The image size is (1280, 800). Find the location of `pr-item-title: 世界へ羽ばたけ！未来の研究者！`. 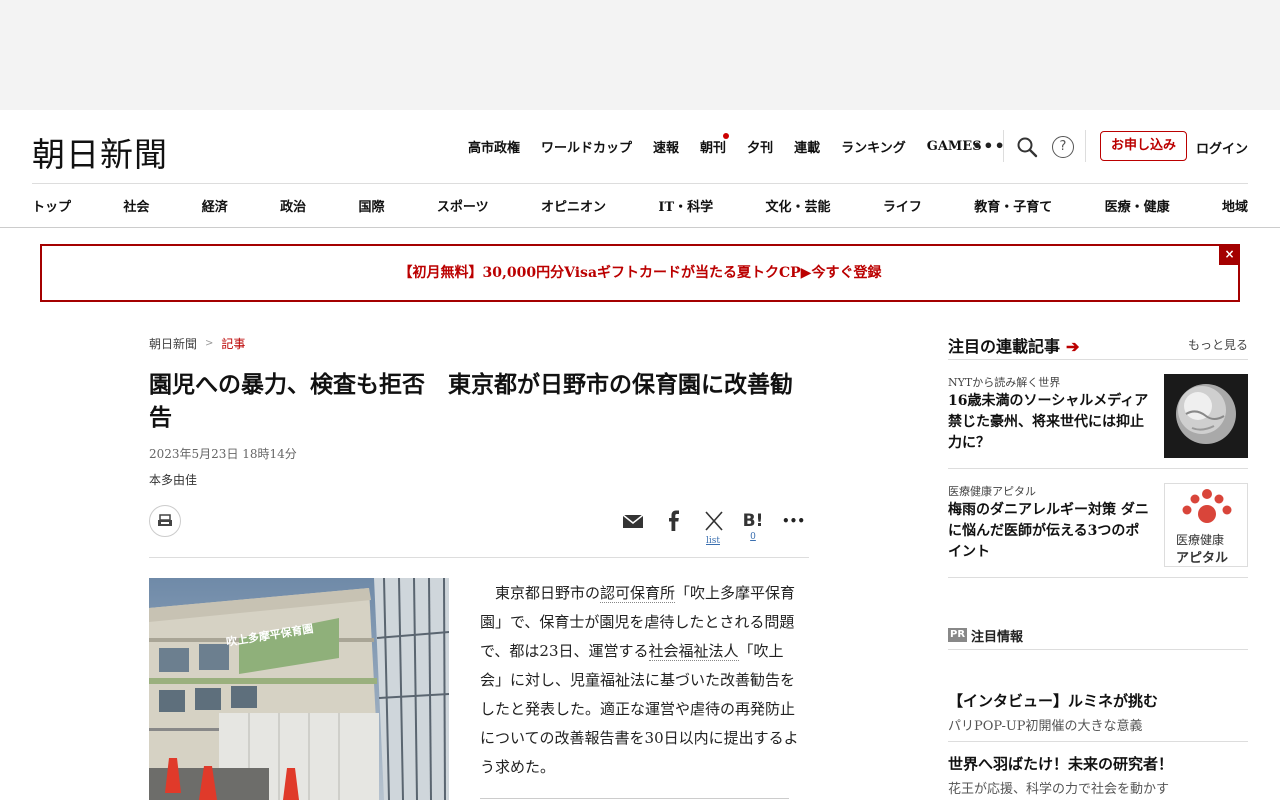

pr-item-title: 世界へ羽ばたけ！未来の研究者！ is located at coordinates (1098, 763).